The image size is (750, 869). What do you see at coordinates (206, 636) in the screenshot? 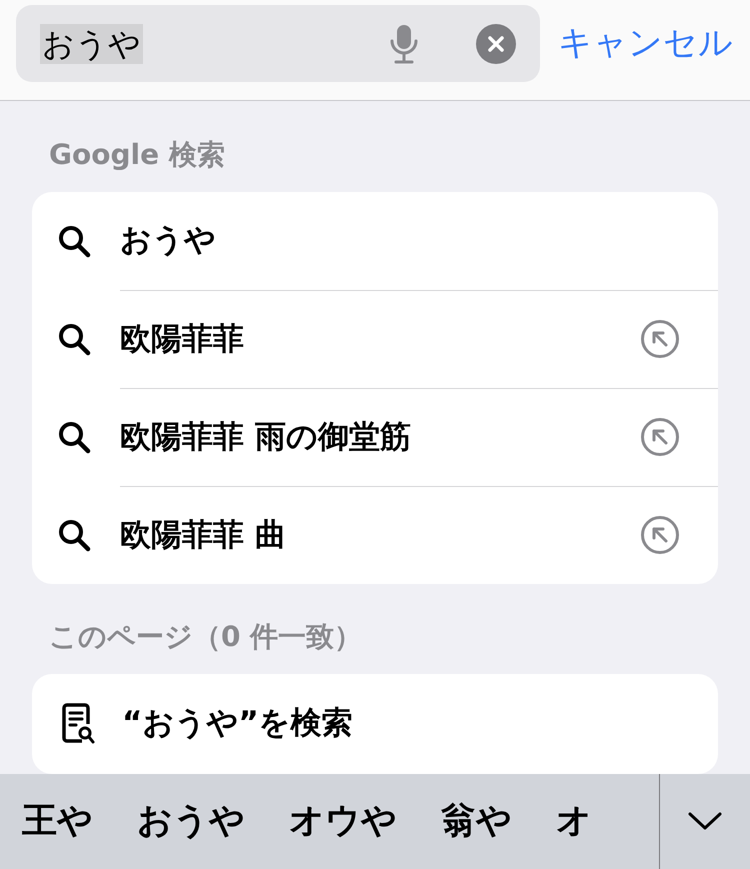
I see `section-header: このページ（0 件一致）` at bounding box center [206, 636].